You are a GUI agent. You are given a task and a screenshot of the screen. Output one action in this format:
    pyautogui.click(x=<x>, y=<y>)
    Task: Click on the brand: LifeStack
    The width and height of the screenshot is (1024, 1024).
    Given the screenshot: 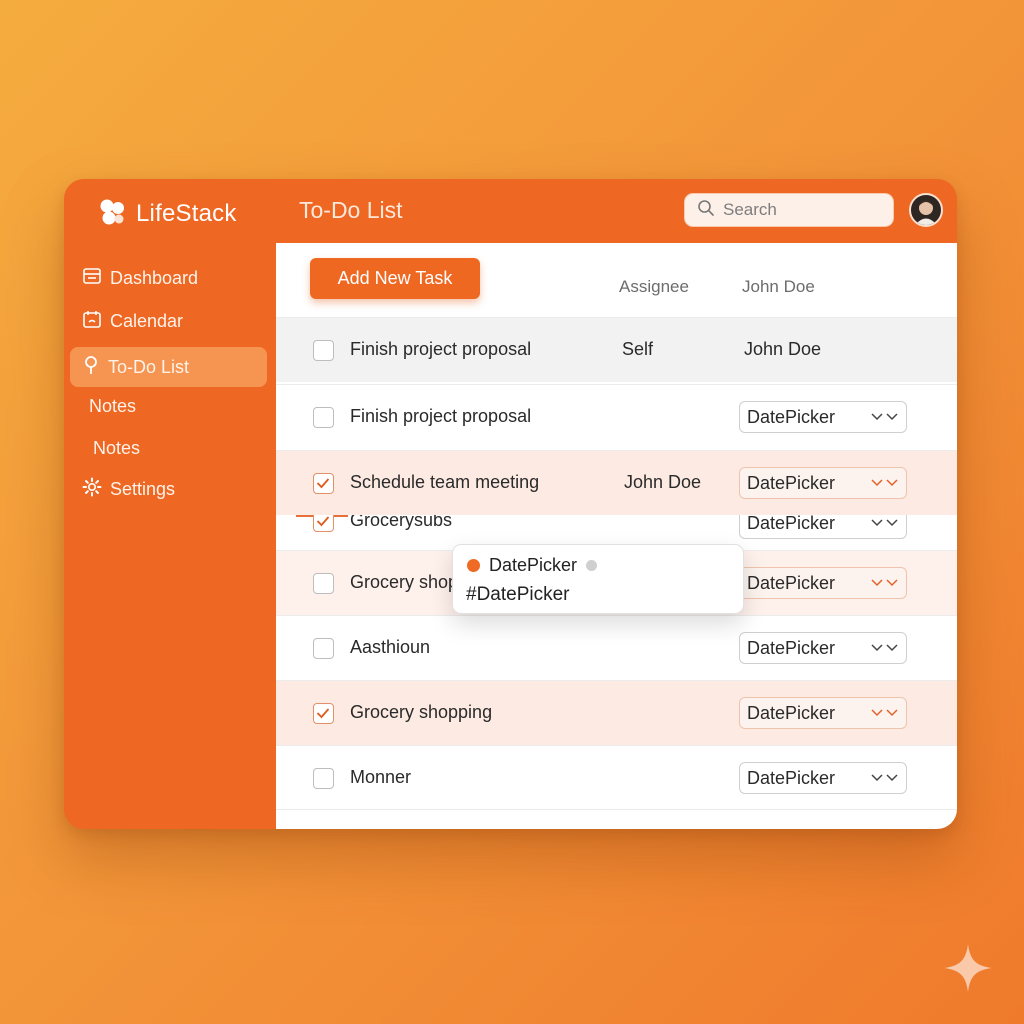 What is the action you would take?
    pyautogui.click(x=166, y=214)
    